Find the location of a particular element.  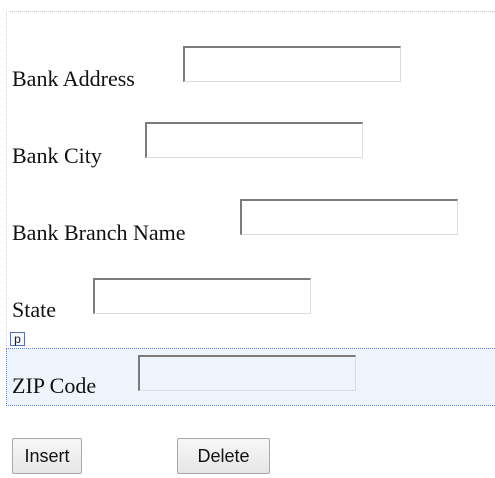

state-label: State is located at coordinates (34, 309).